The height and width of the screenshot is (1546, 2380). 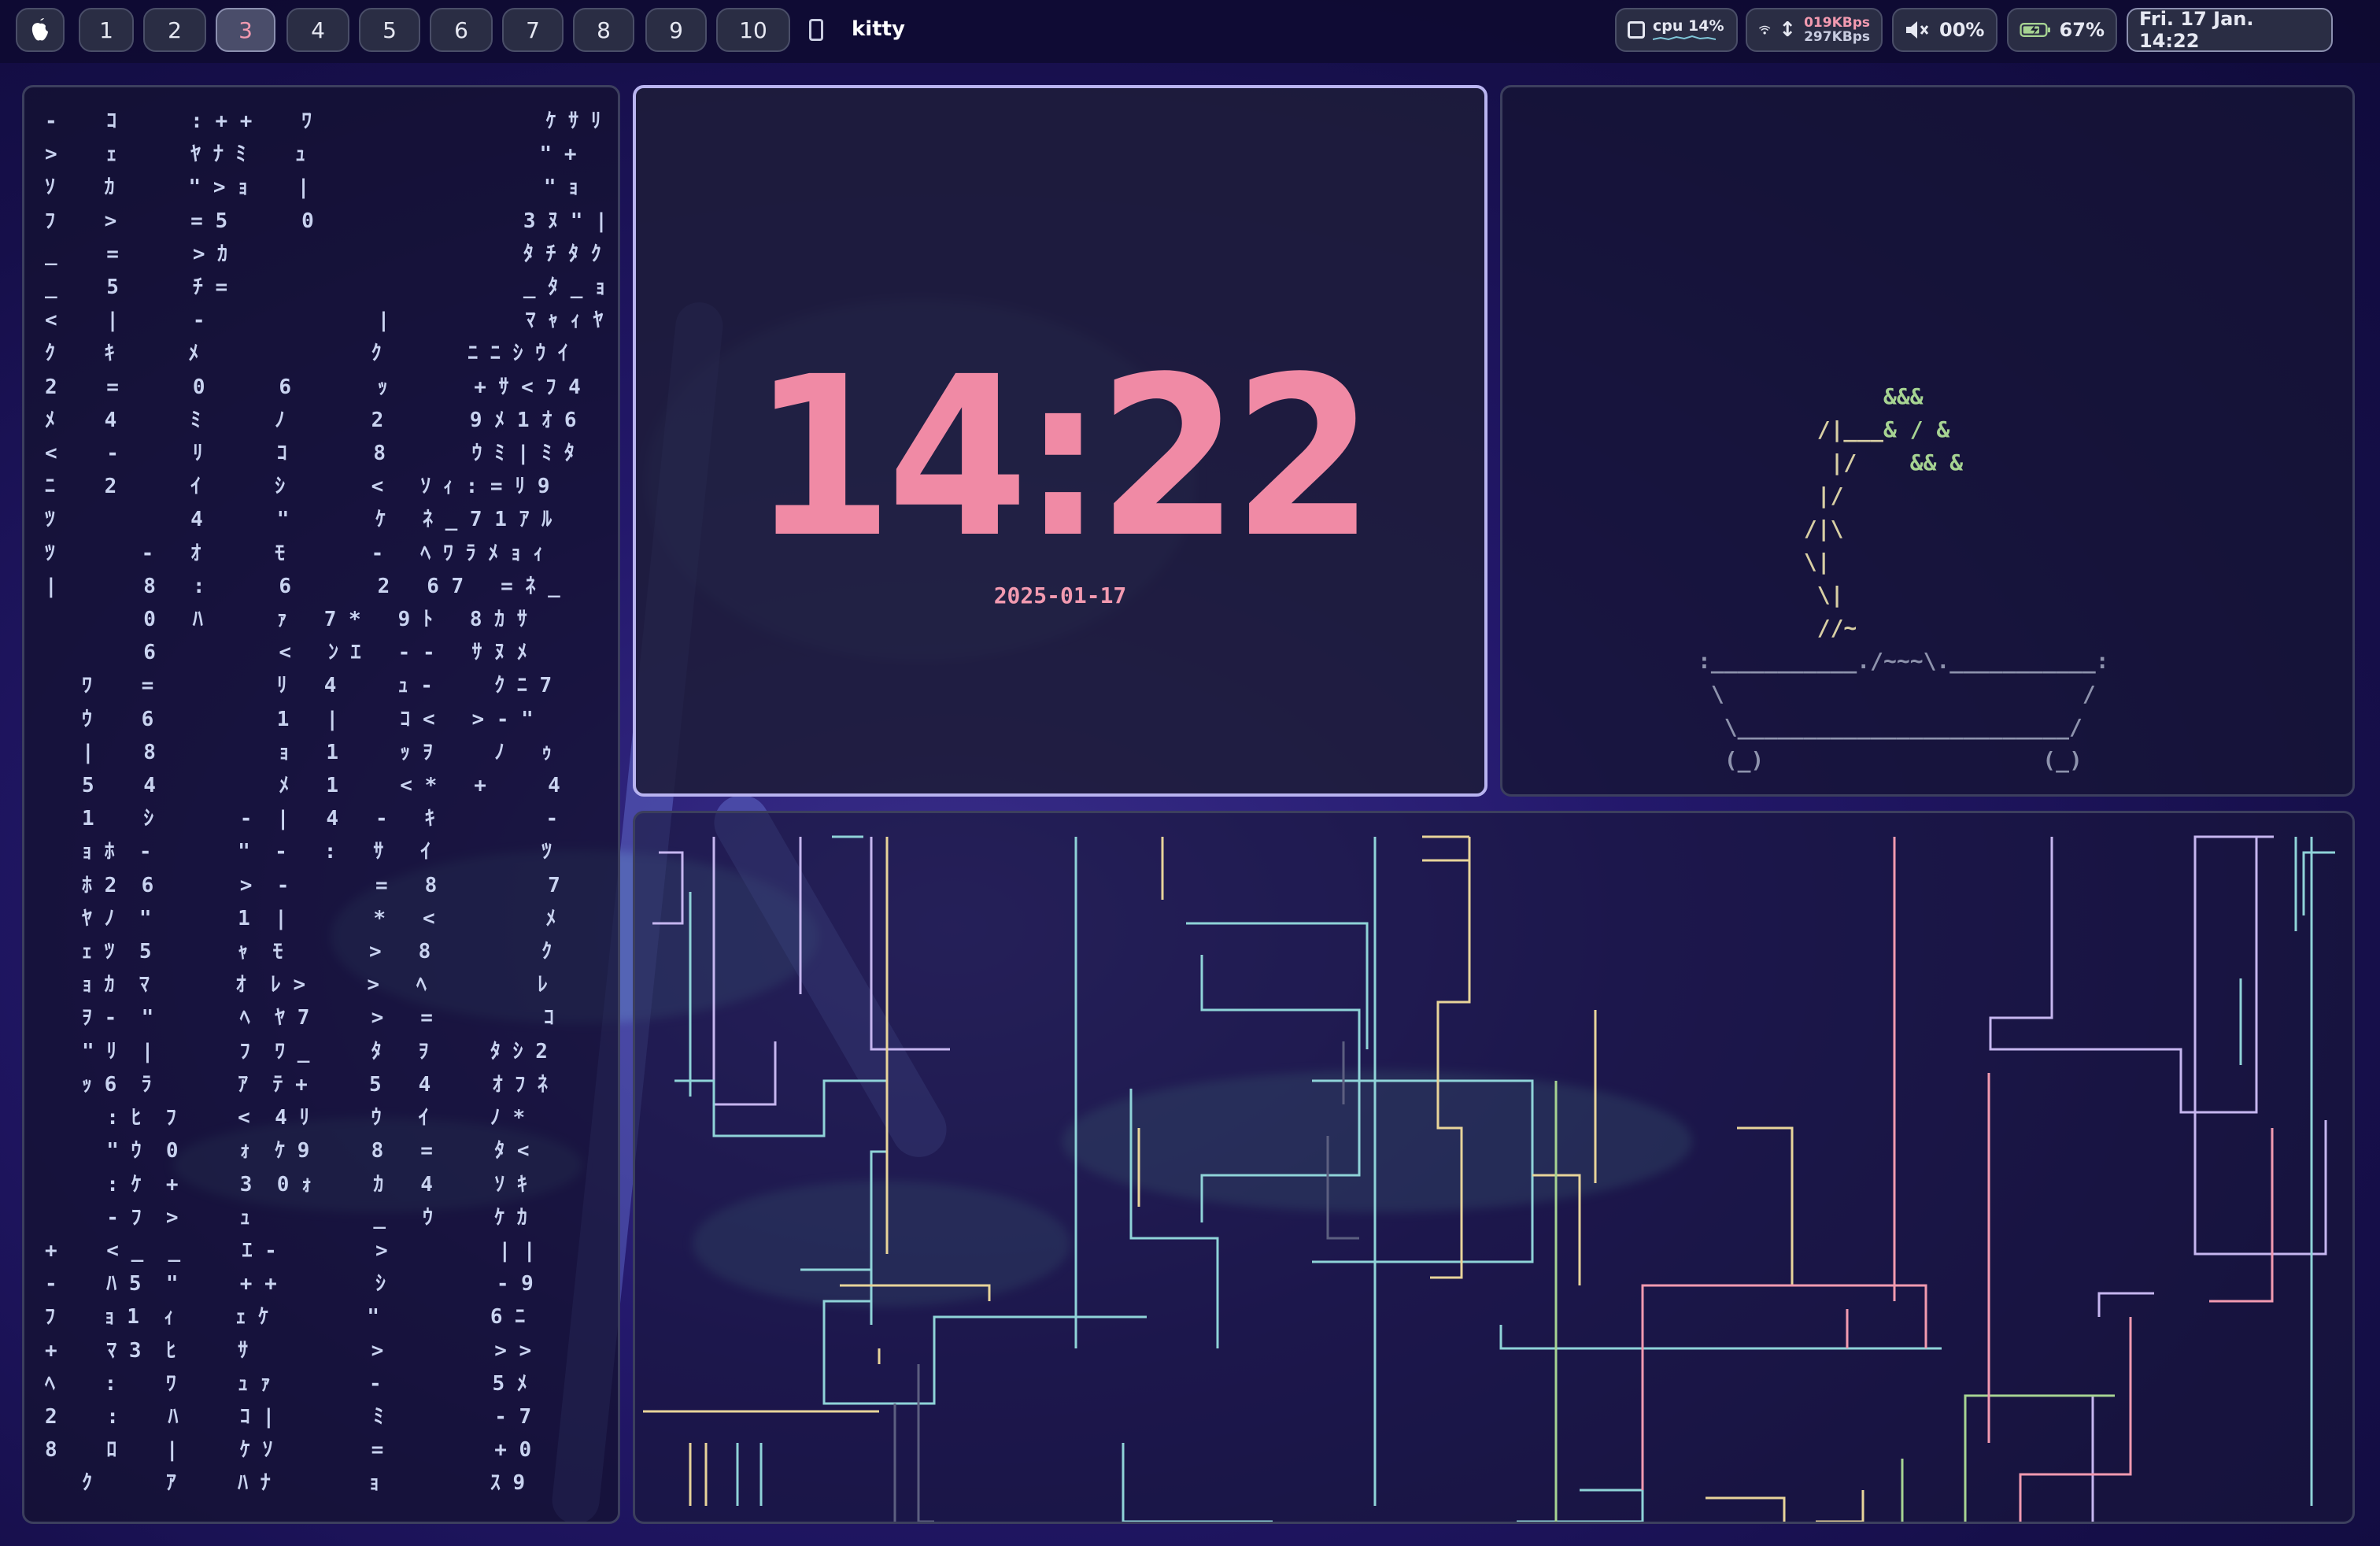 What do you see at coordinates (317, 30) in the screenshot?
I see `workspace-button-4: 4` at bounding box center [317, 30].